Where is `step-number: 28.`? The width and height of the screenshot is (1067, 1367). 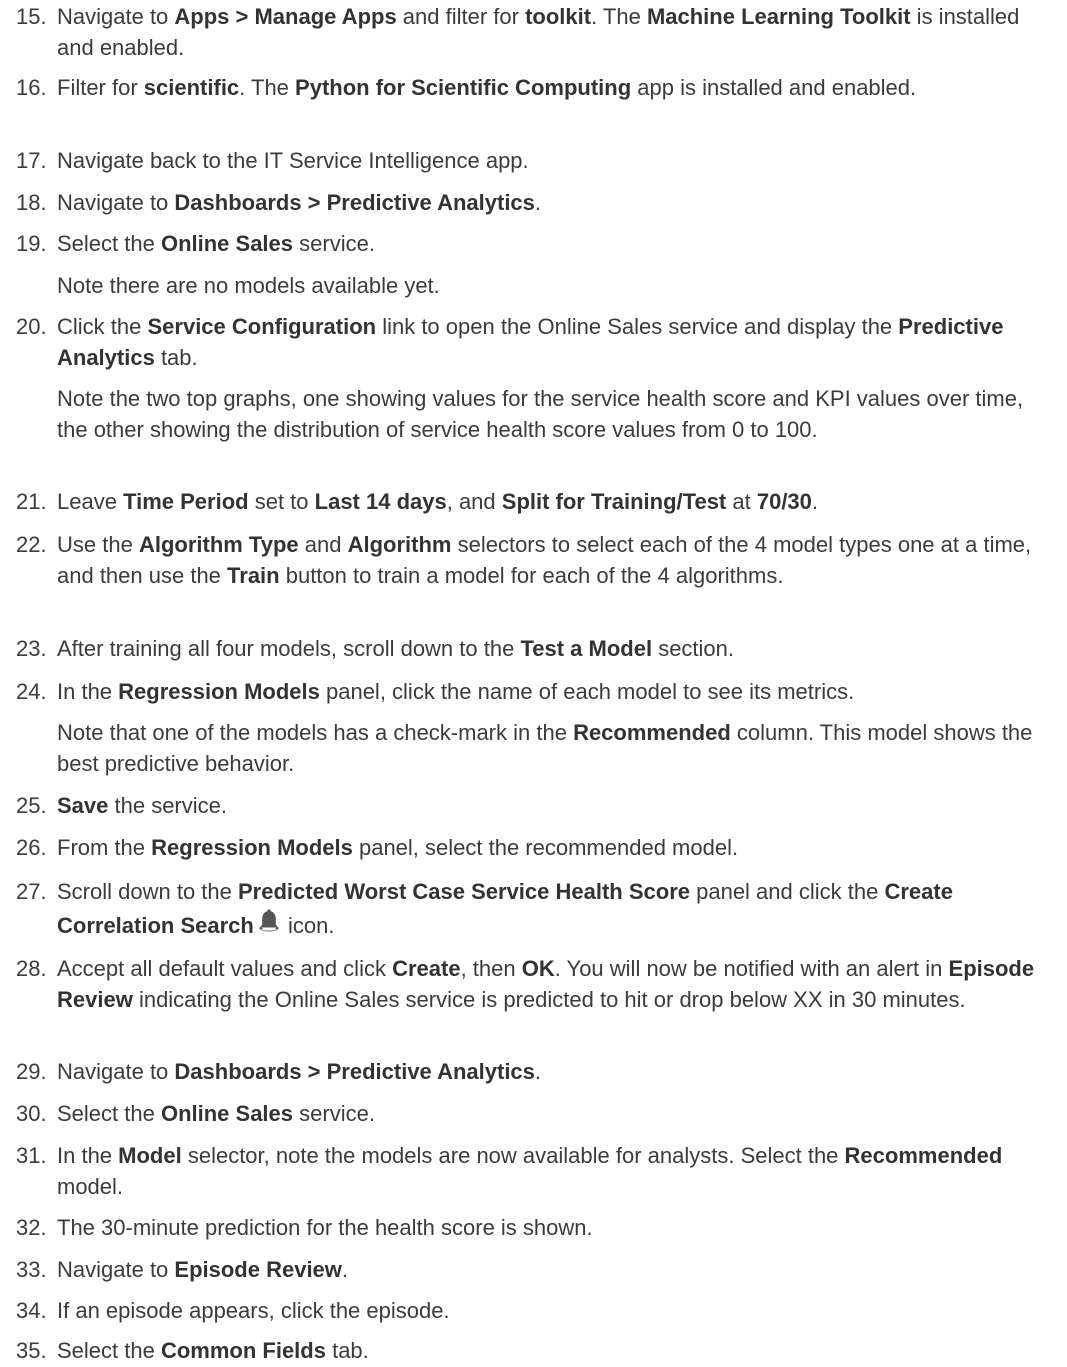 step-number: 28. is located at coordinates (31, 968).